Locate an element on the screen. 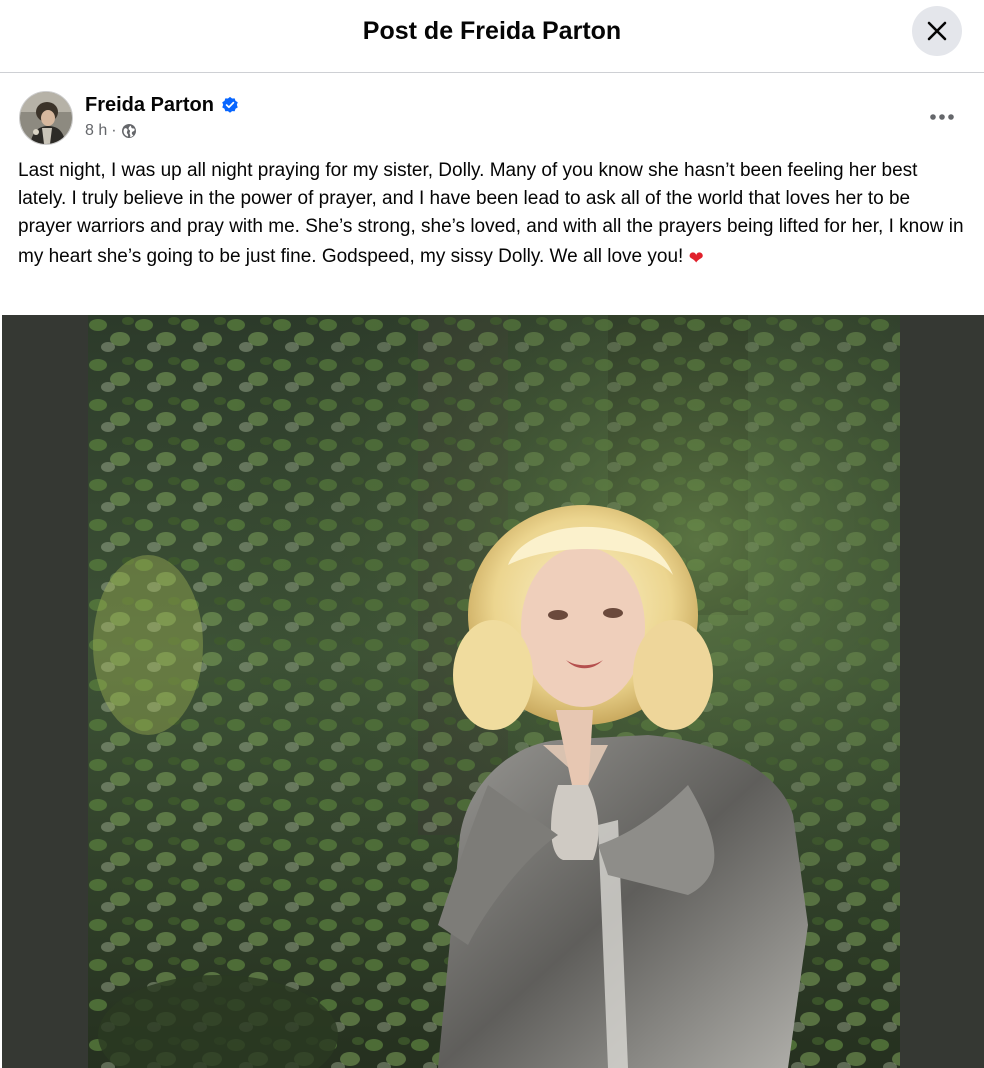 This screenshot has width=984, height=1068. verified-badge-icon is located at coordinates (230, 104).